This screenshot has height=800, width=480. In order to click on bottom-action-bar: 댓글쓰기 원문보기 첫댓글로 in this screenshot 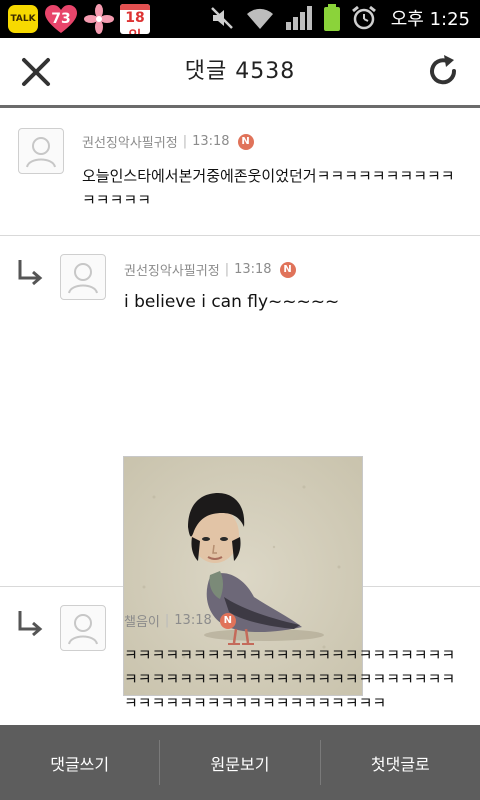, I will do `click(240, 762)`.